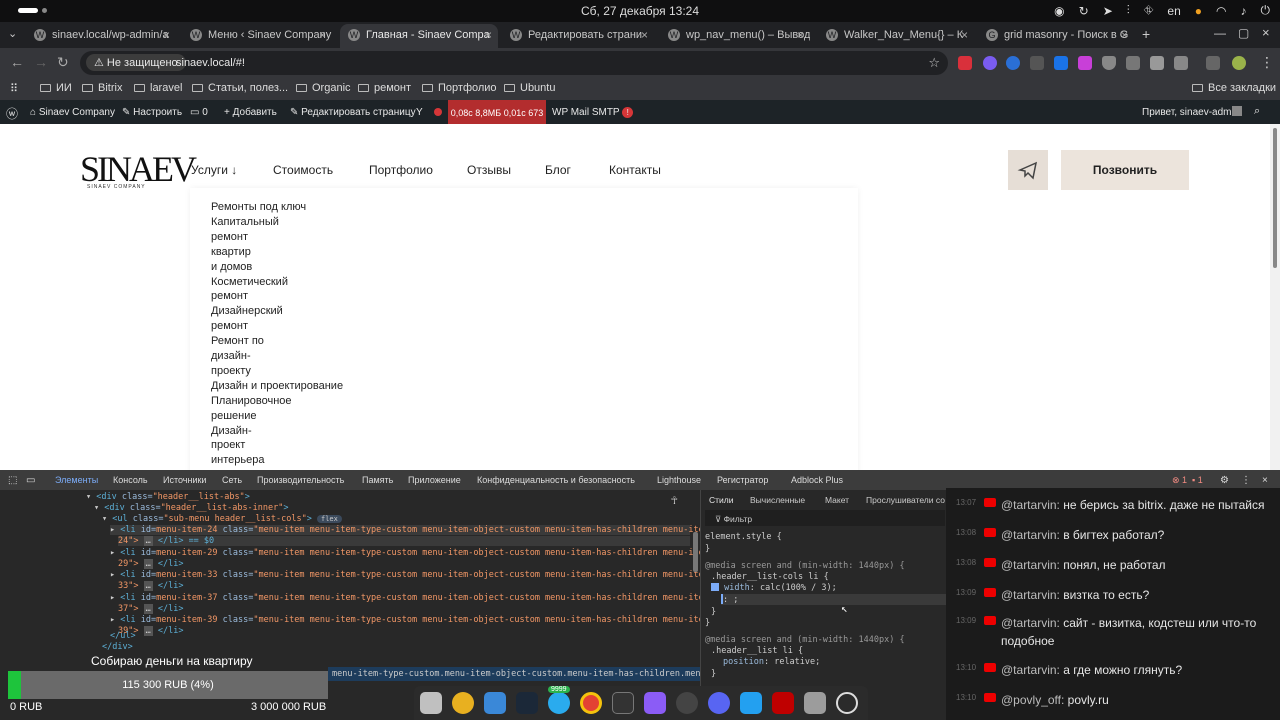 The height and width of the screenshot is (720, 1280). Describe the element at coordinates (757, 651) in the screenshot. I see `css-selector: .header__list li {` at that location.